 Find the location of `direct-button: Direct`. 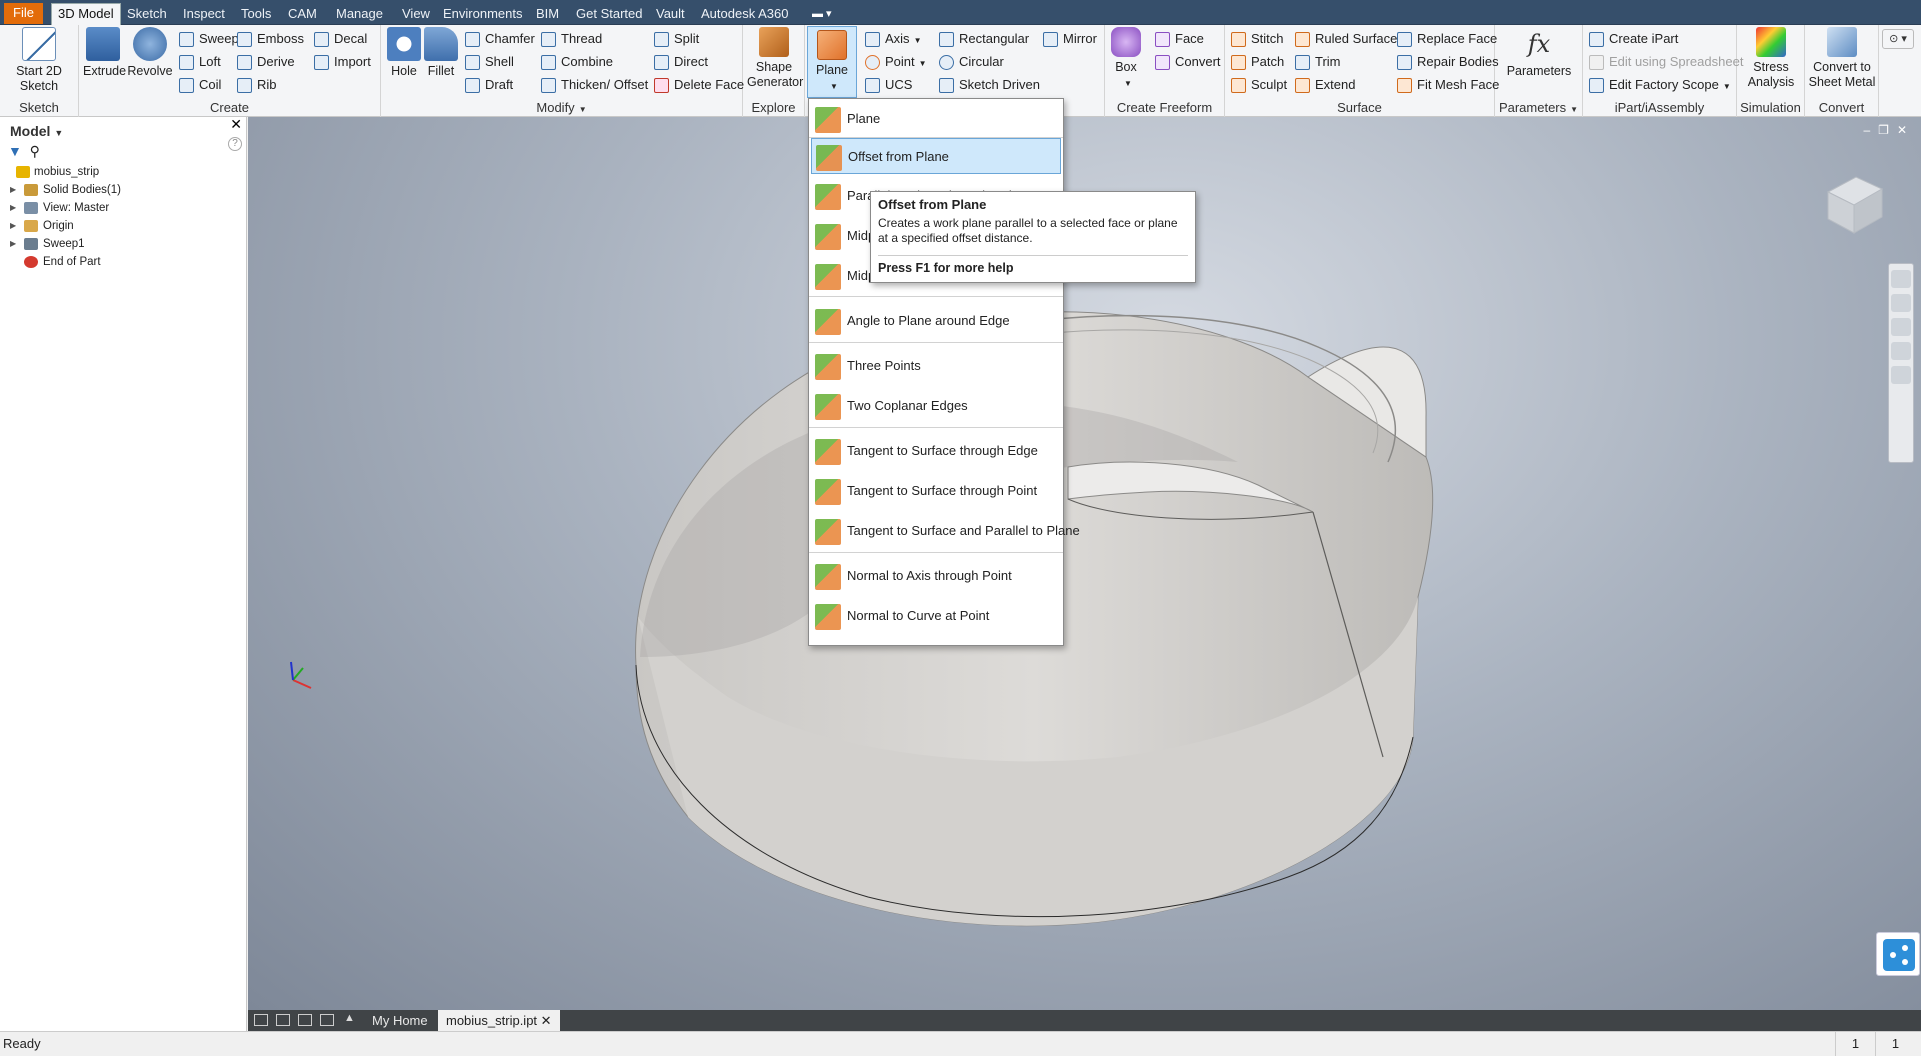

direct-button: Direct is located at coordinates (680, 62).